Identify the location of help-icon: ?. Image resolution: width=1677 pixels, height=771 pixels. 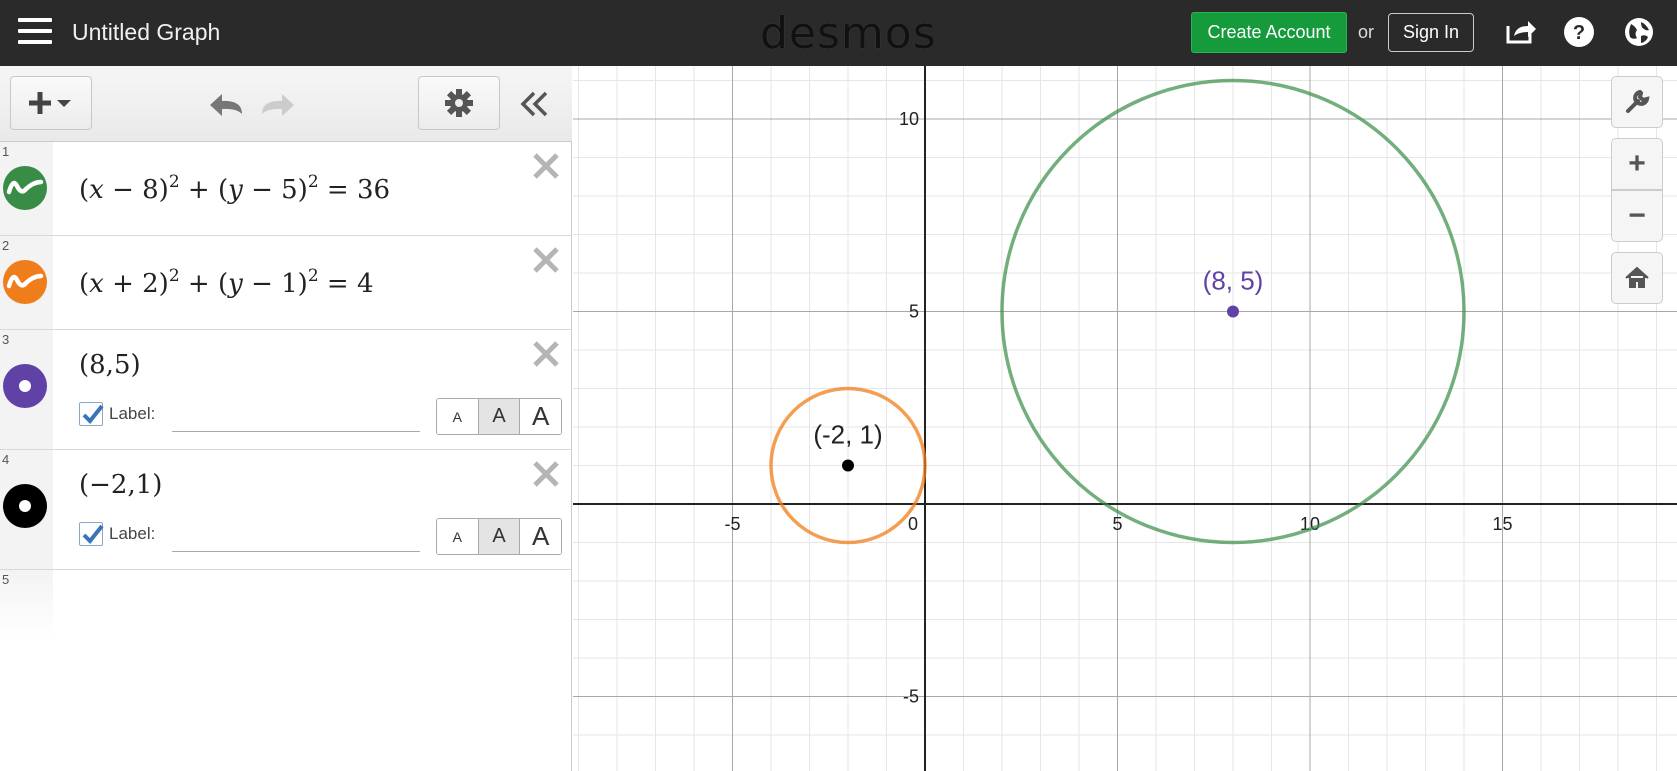
(1579, 32).